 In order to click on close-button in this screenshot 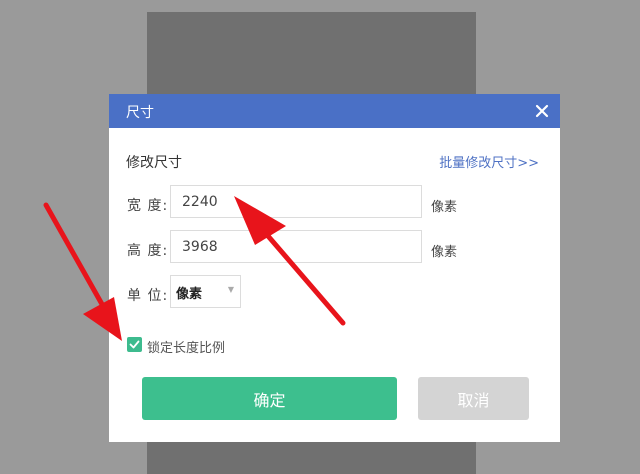, I will do `click(542, 111)`.